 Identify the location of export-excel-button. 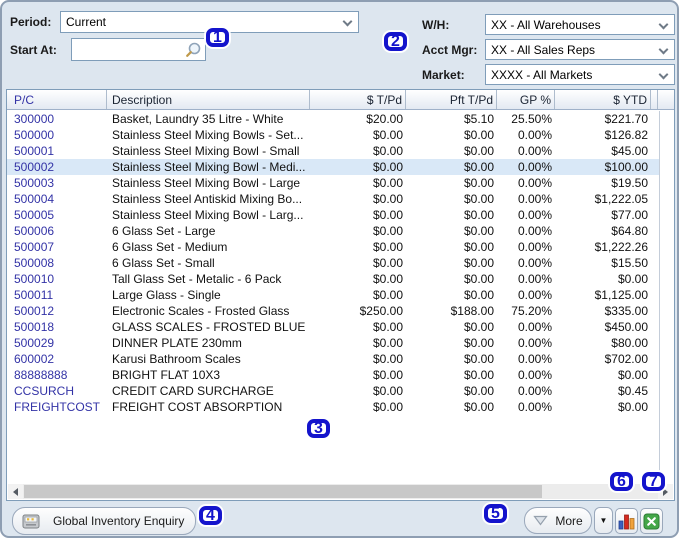
(651, 521).